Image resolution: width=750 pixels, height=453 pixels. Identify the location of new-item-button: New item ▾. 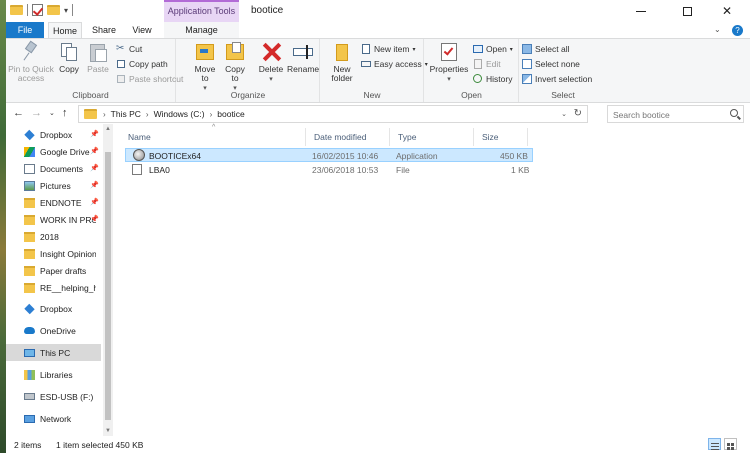
(388, 49).